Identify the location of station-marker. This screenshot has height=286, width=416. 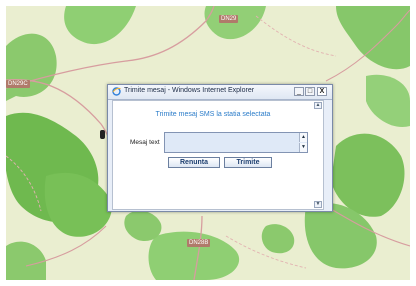
(102, 134).